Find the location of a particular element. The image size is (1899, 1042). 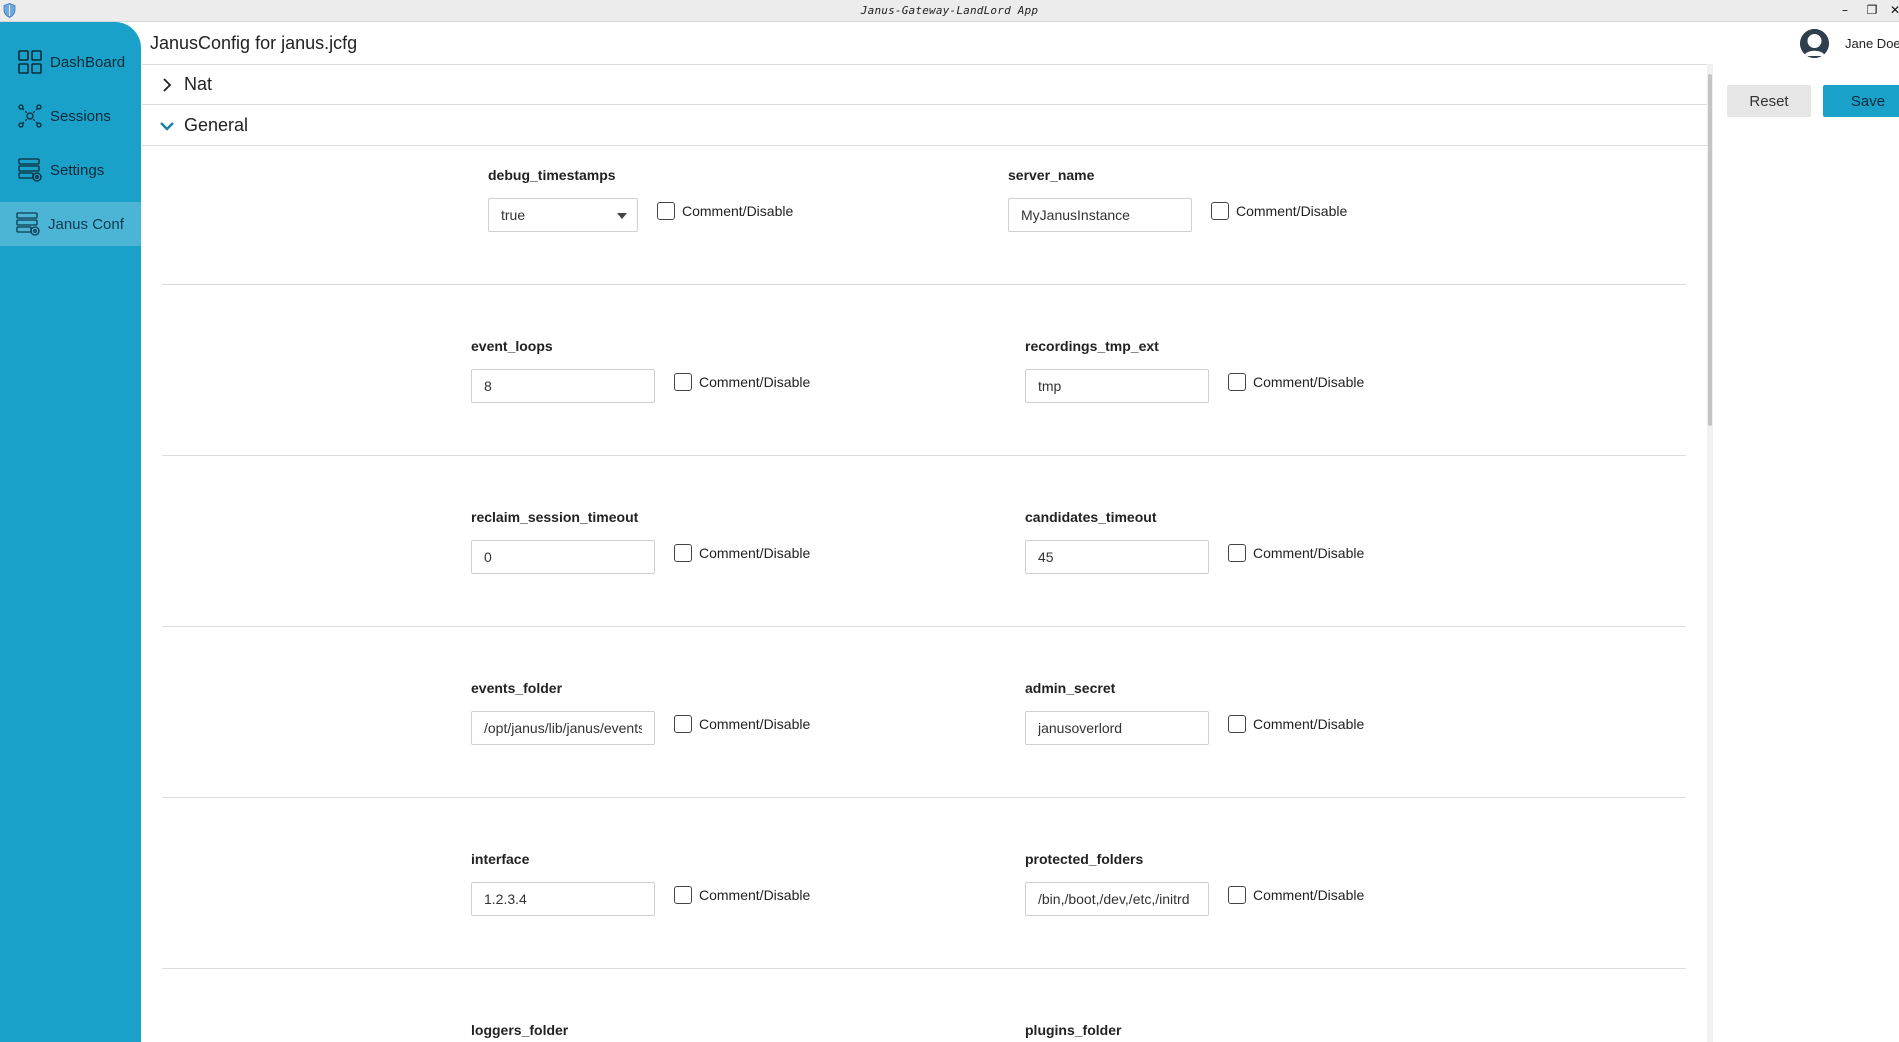

comment-disable-events-folder: Comment/Disable is located at coordinates (742, 724).